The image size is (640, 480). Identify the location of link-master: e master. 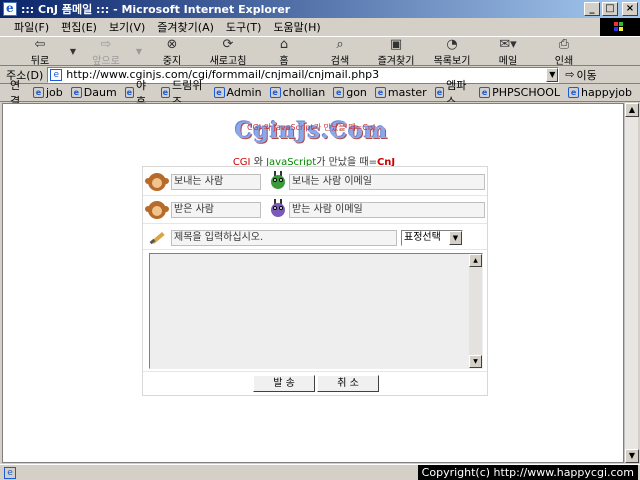
(400, 92).